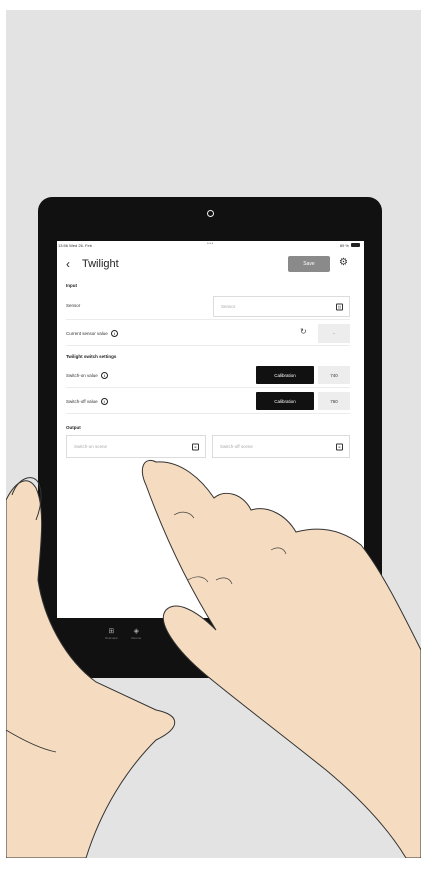  I want to click on nav-label: Rooms, so click(136, 638).